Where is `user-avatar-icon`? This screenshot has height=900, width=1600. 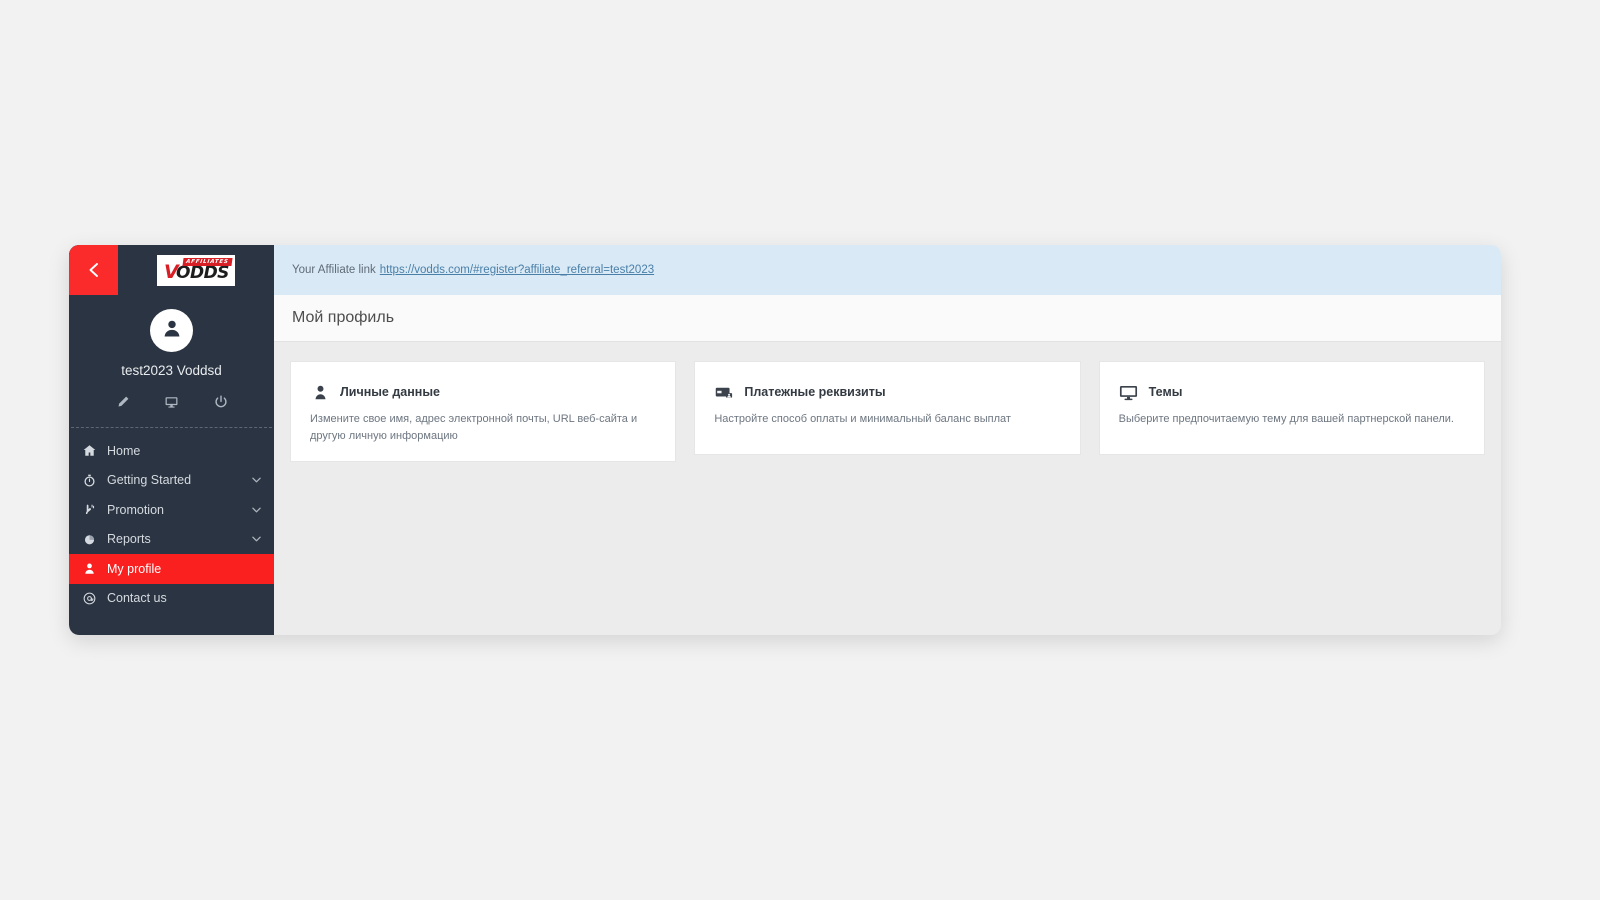 user-avatar-icon is located at coordinates (172, 330).